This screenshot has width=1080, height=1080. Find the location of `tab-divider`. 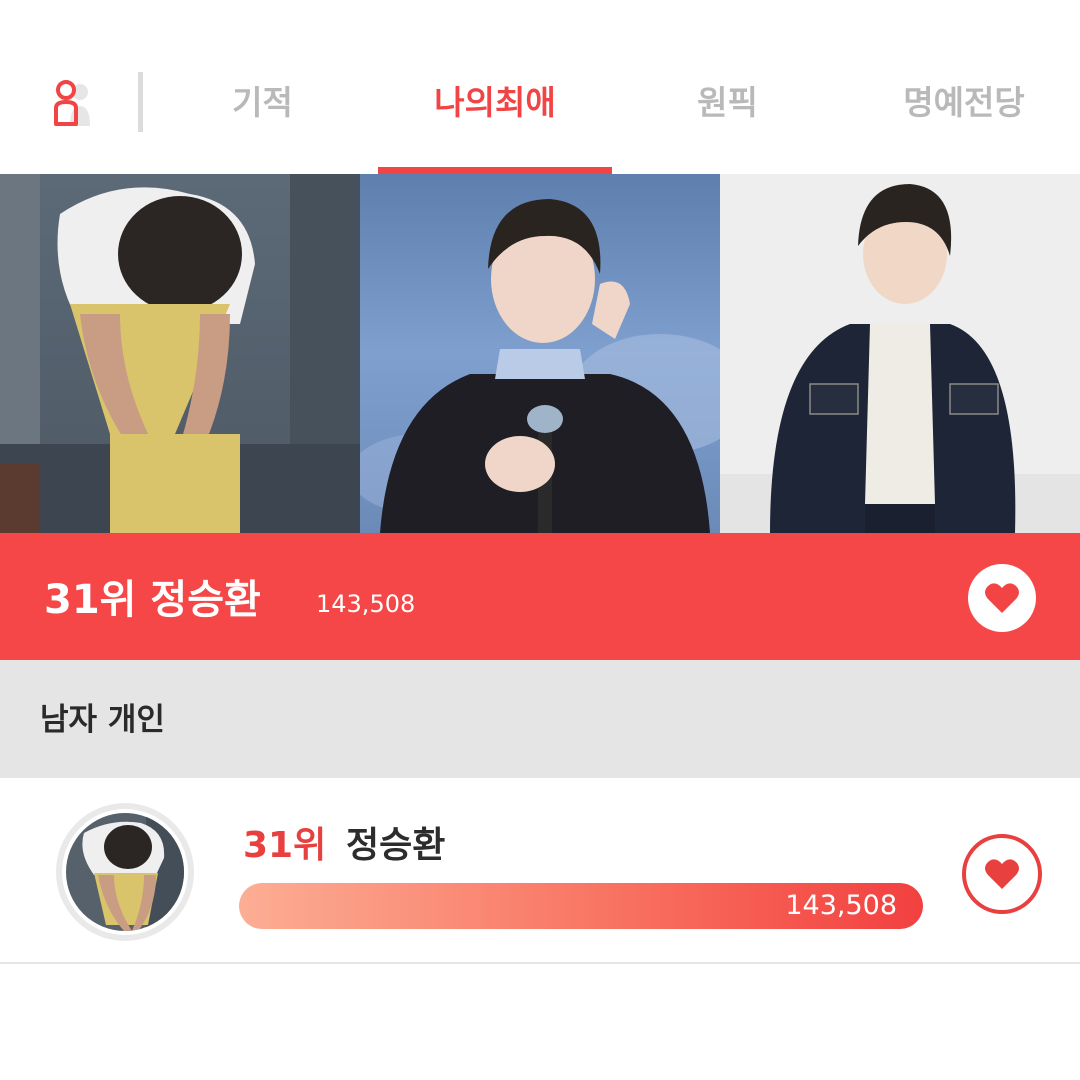

tab-divider is located at coordinates (140, 102).